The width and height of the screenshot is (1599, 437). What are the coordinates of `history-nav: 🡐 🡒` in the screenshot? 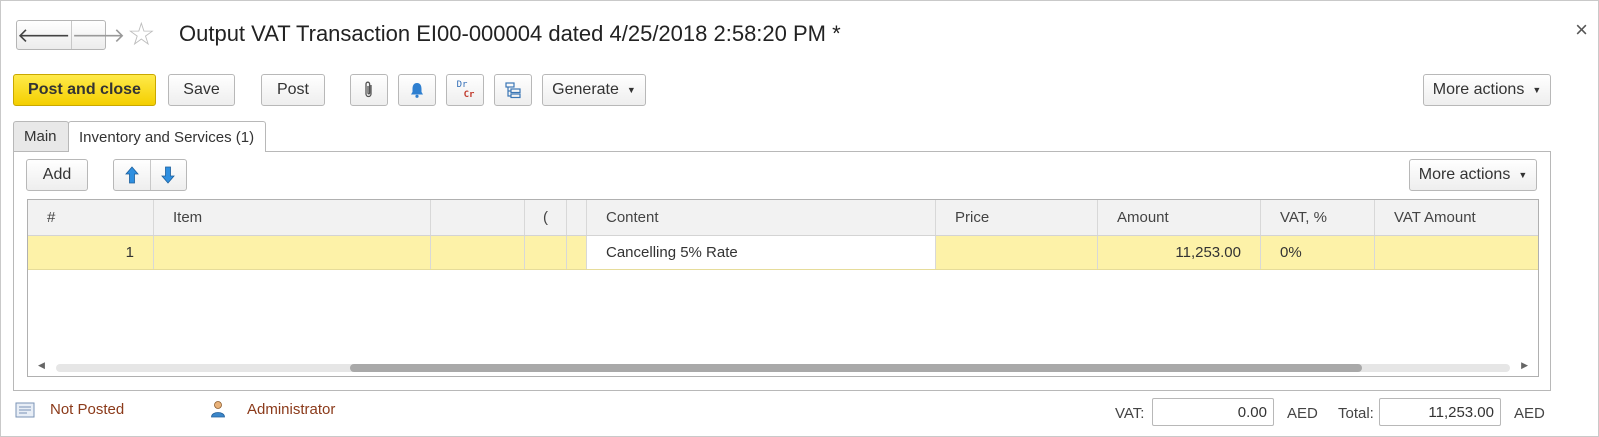 It's located at (70, 35).